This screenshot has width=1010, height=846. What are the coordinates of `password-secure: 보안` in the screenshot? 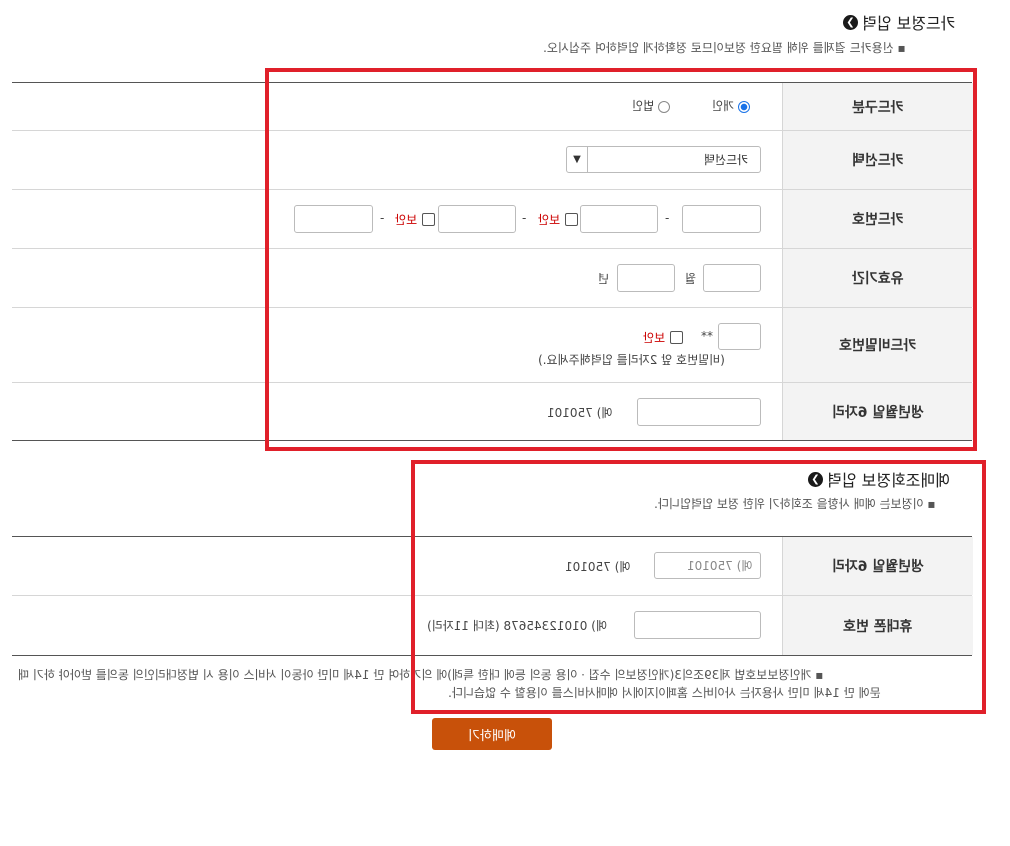 It's located at (663, 336).